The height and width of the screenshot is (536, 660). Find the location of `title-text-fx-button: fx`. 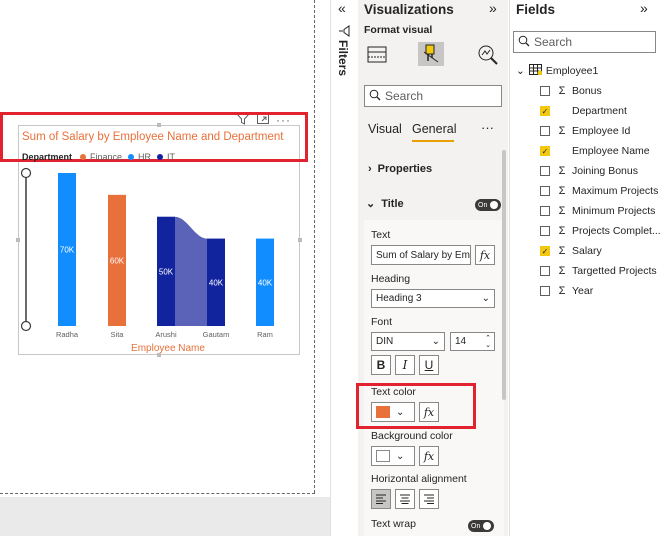

title-text-fx-button: fx is located at coordinates (485, 255).